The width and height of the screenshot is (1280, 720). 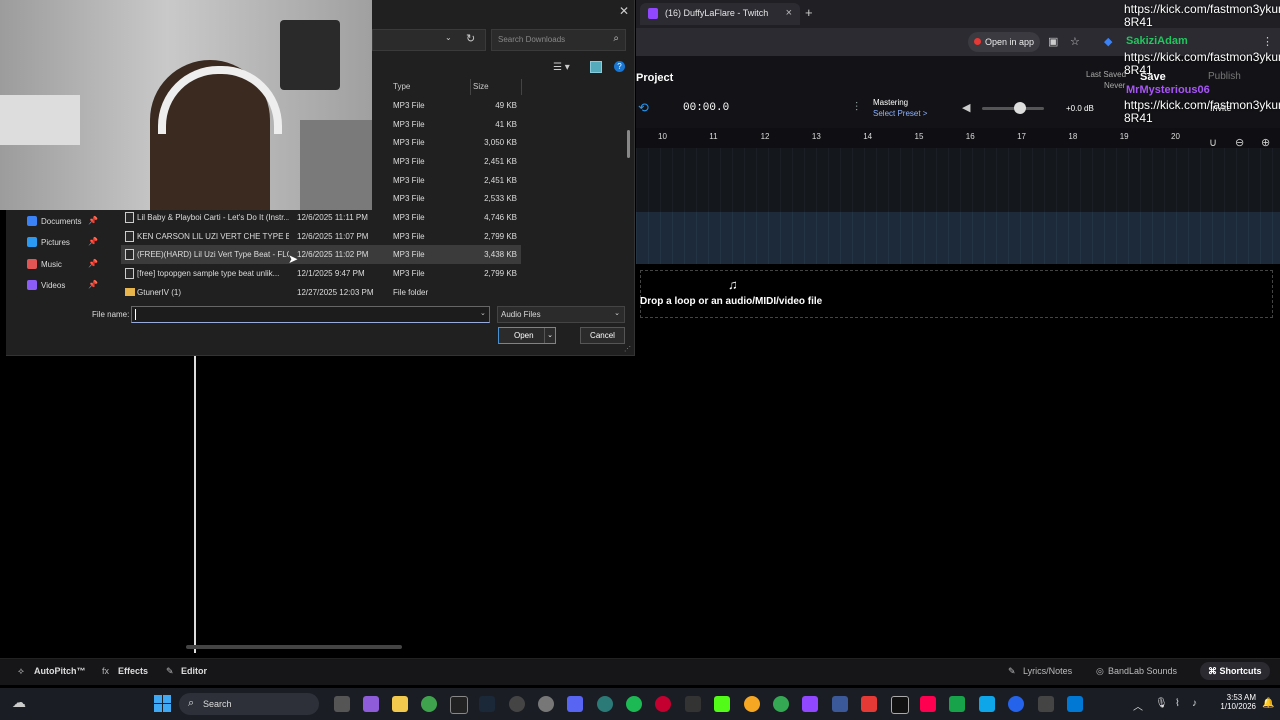 What do you see at coordinates (194, 671) in the screenshot?
I see `editor-button: Editor` at bounding box center [194, 671].